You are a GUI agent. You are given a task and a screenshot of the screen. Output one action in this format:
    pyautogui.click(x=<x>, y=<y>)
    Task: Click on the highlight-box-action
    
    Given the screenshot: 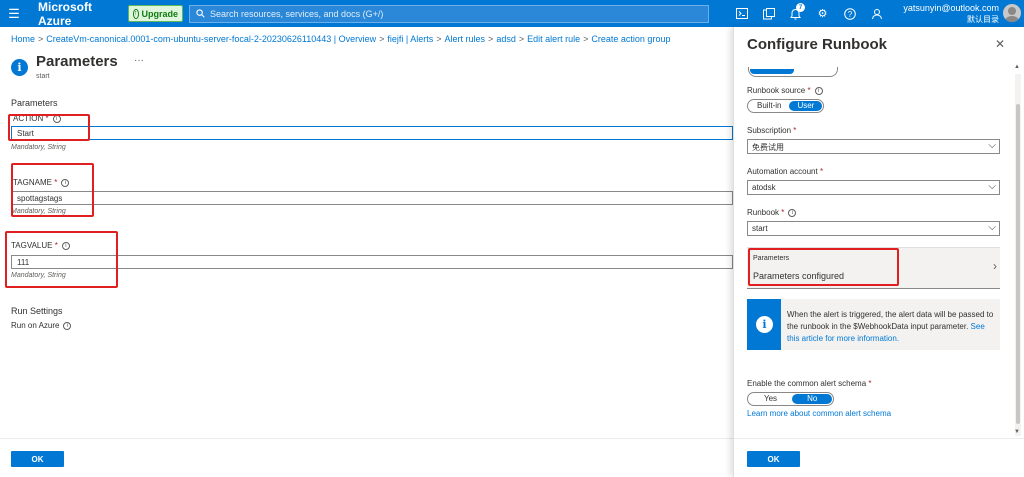 What is the action you would take?
    pyautogui.click(x=49, y=127)
    